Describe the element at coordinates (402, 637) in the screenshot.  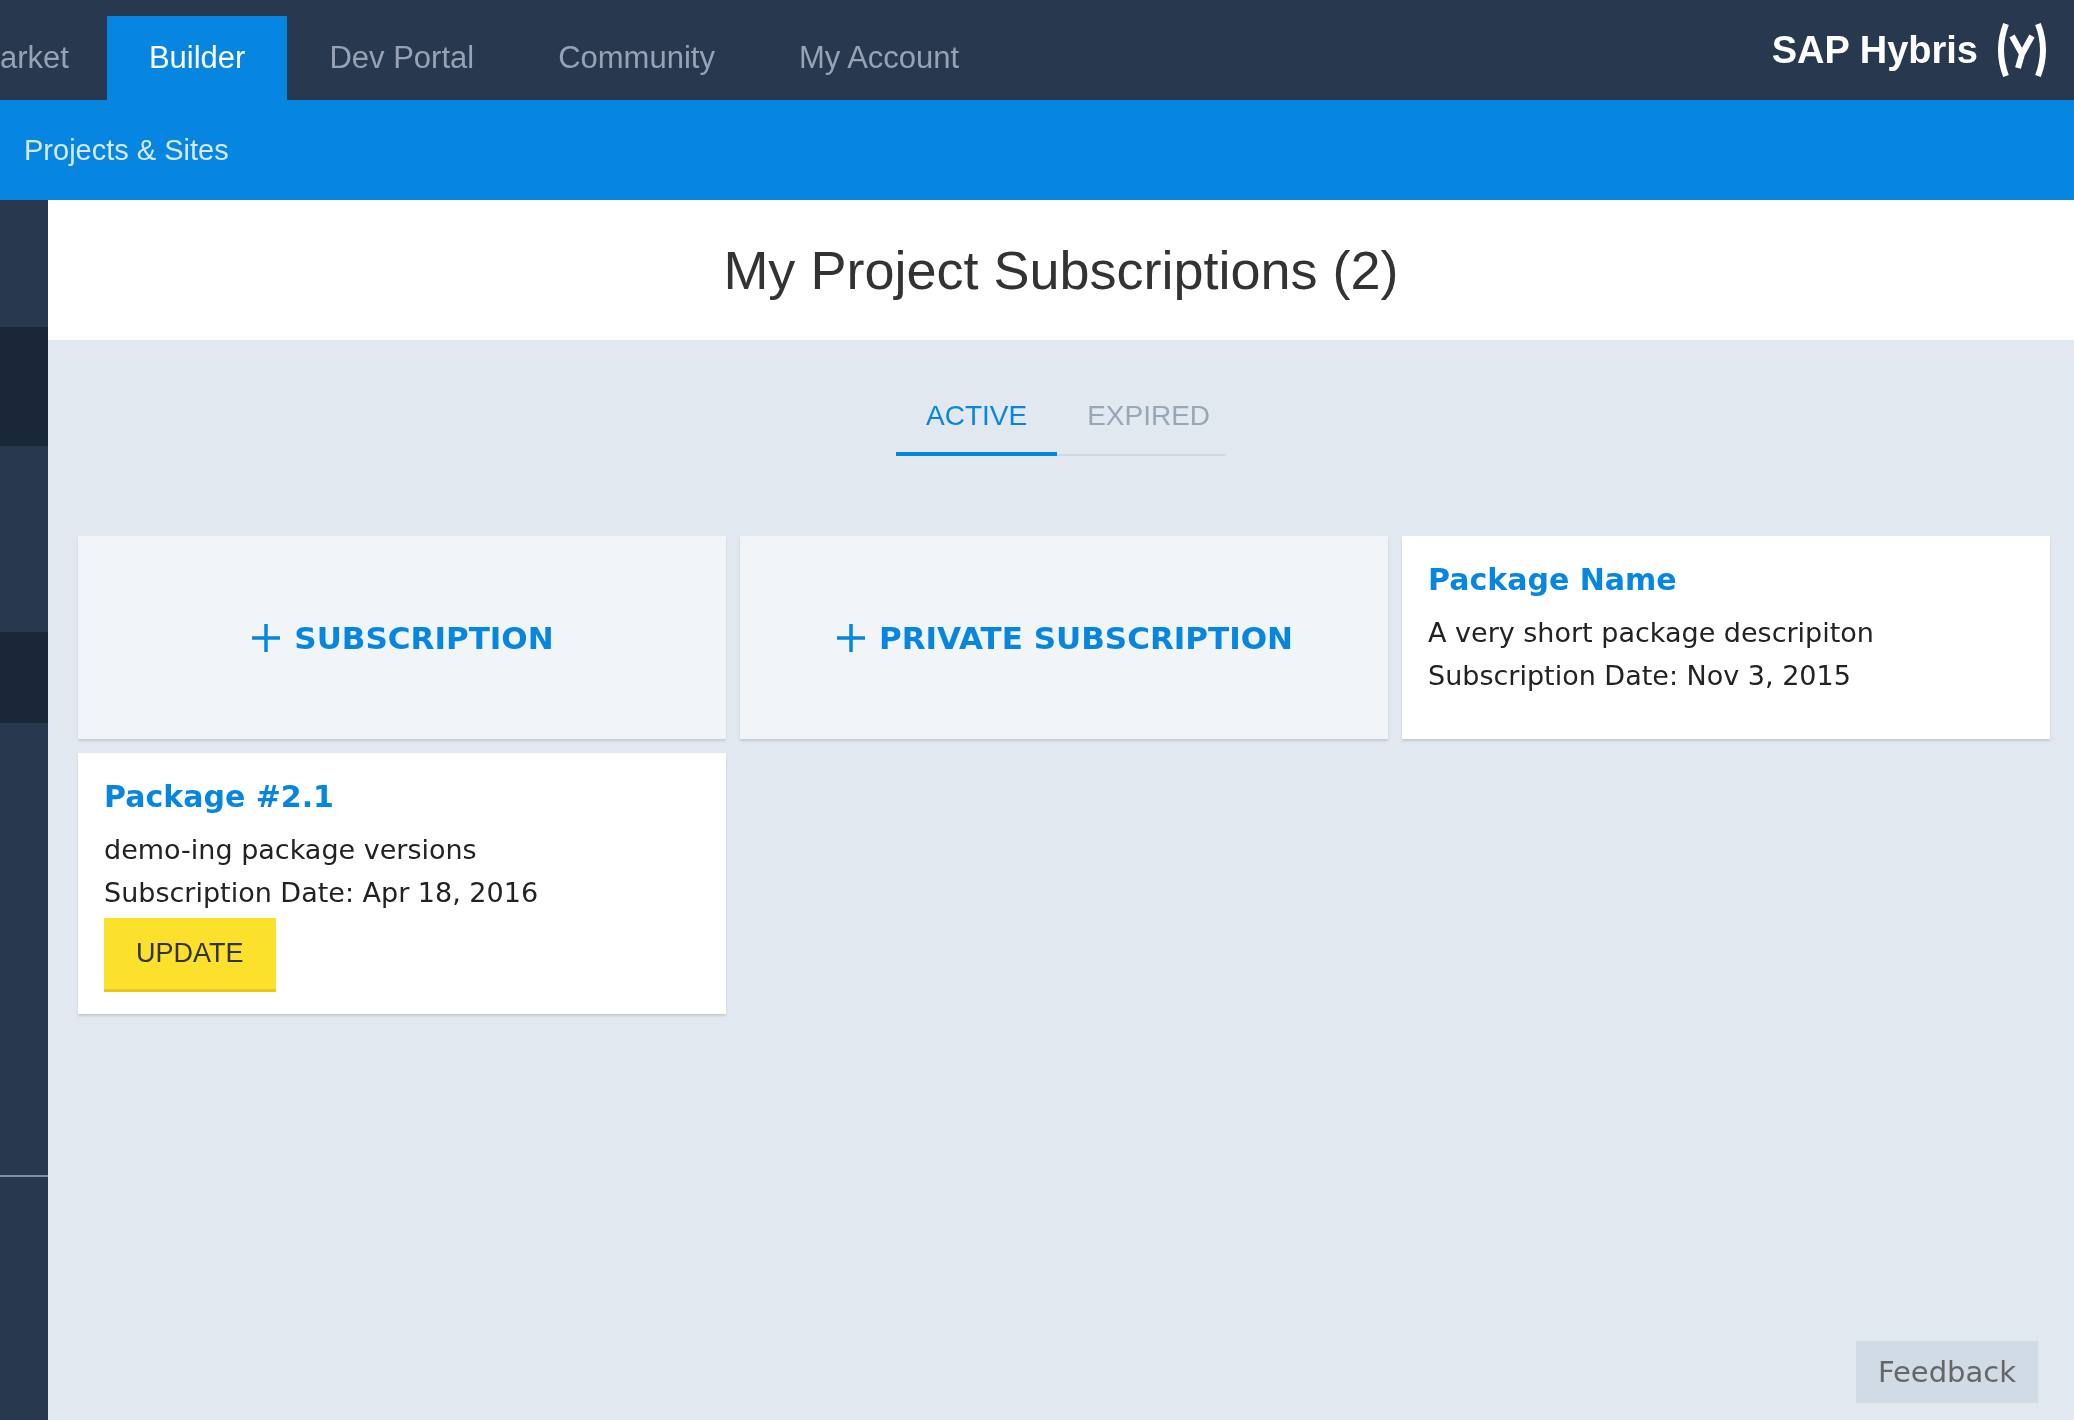
I see `add-subscription-button: SUBSCRIPTION` at that location.